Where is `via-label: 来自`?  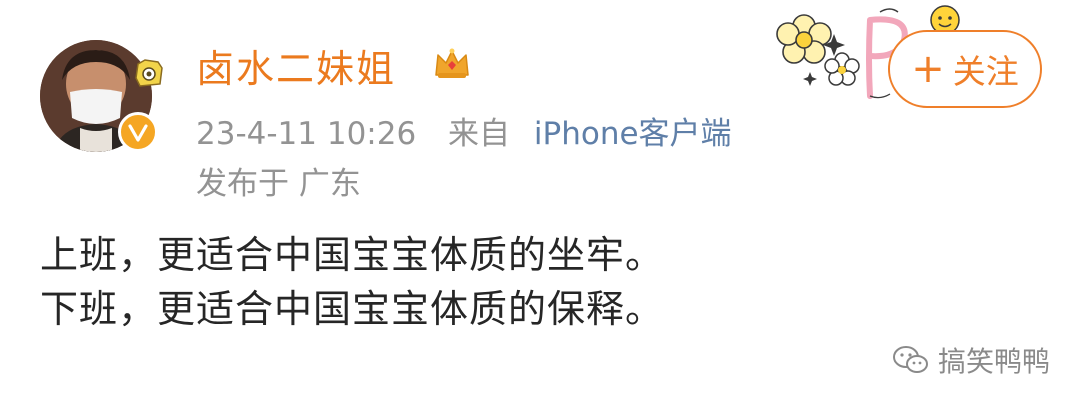
via-label: 来自 is located at coordinates (479, 134).